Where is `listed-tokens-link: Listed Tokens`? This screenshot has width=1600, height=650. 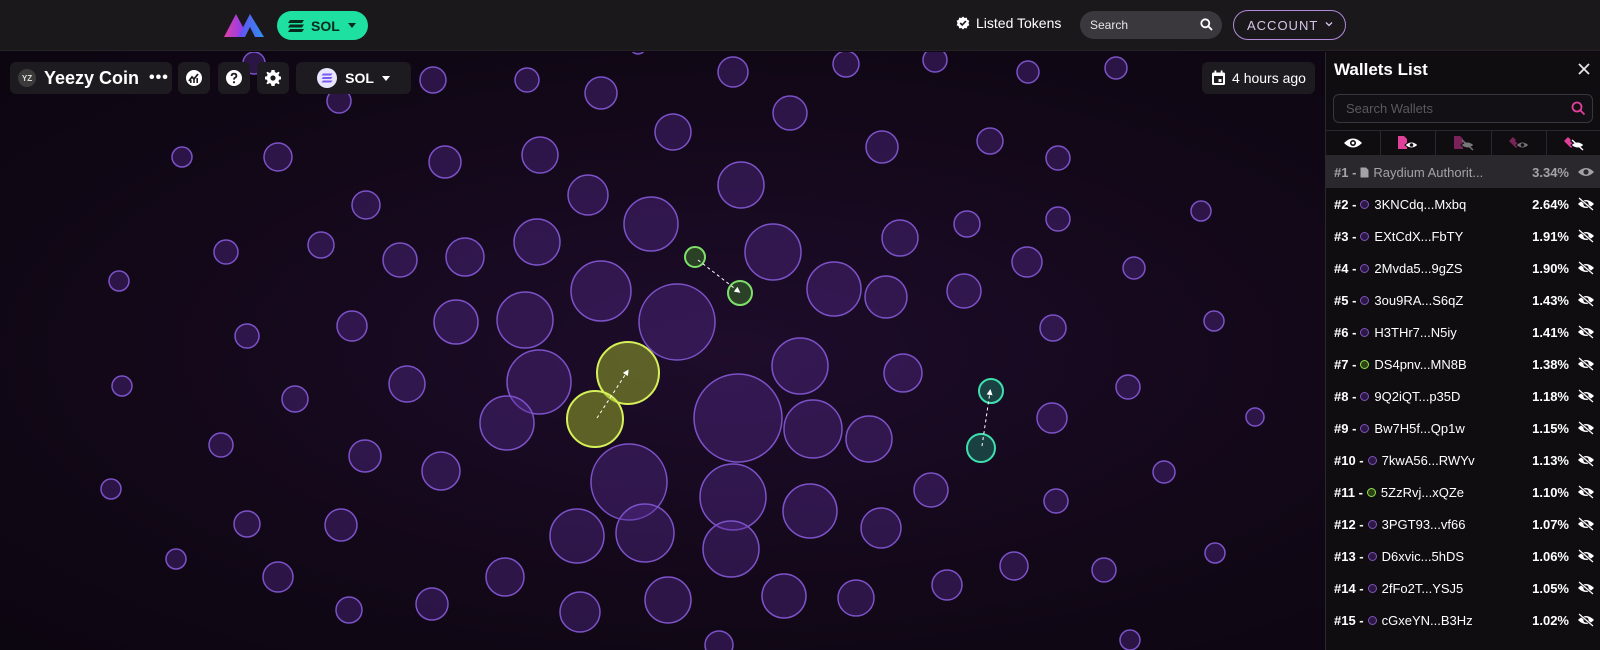 listed-tokens-link: Listed Tokens is located at coordinates (1008, 23).